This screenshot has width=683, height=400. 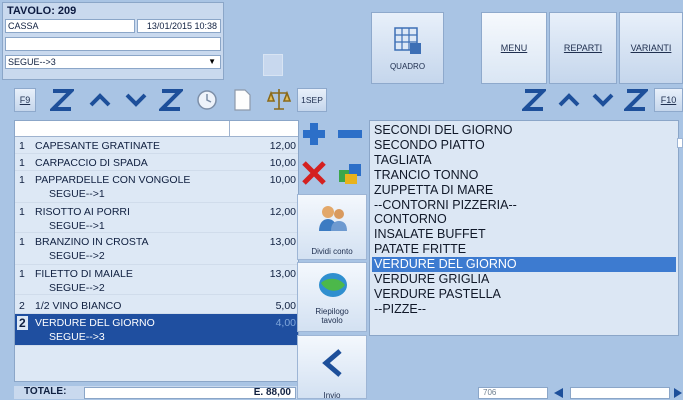 What do you see at coordinates (113, 62) in the screenshot?
I see `segue-select: SEGUE-->3 ▼` at bounding box center [113, 62].